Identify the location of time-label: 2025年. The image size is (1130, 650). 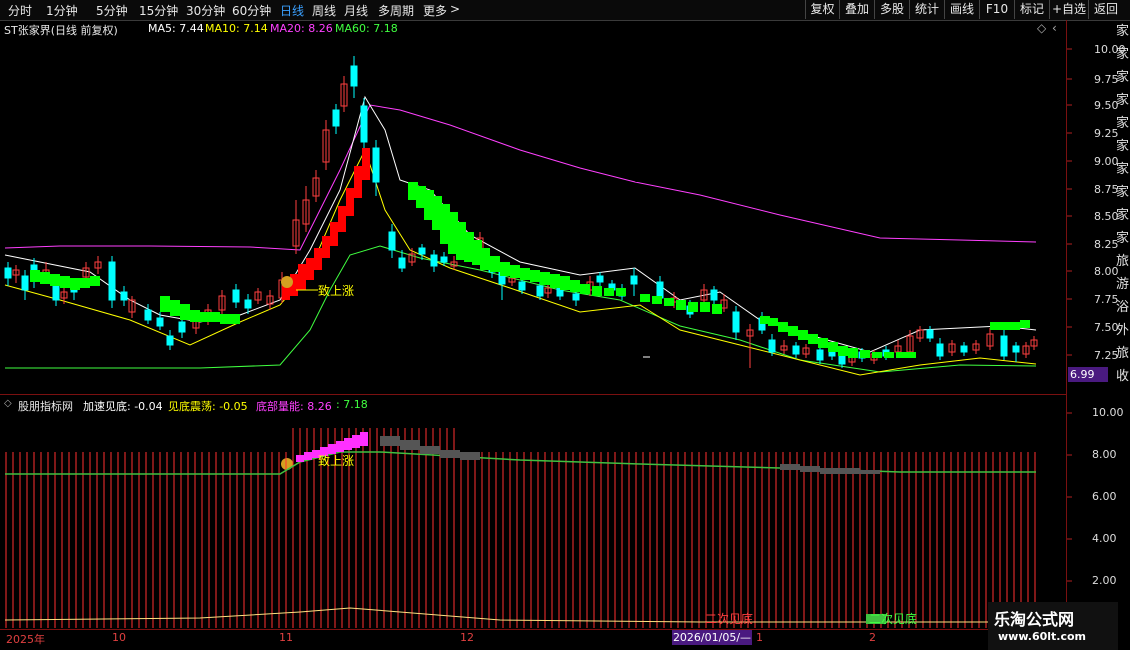
(25, 639).